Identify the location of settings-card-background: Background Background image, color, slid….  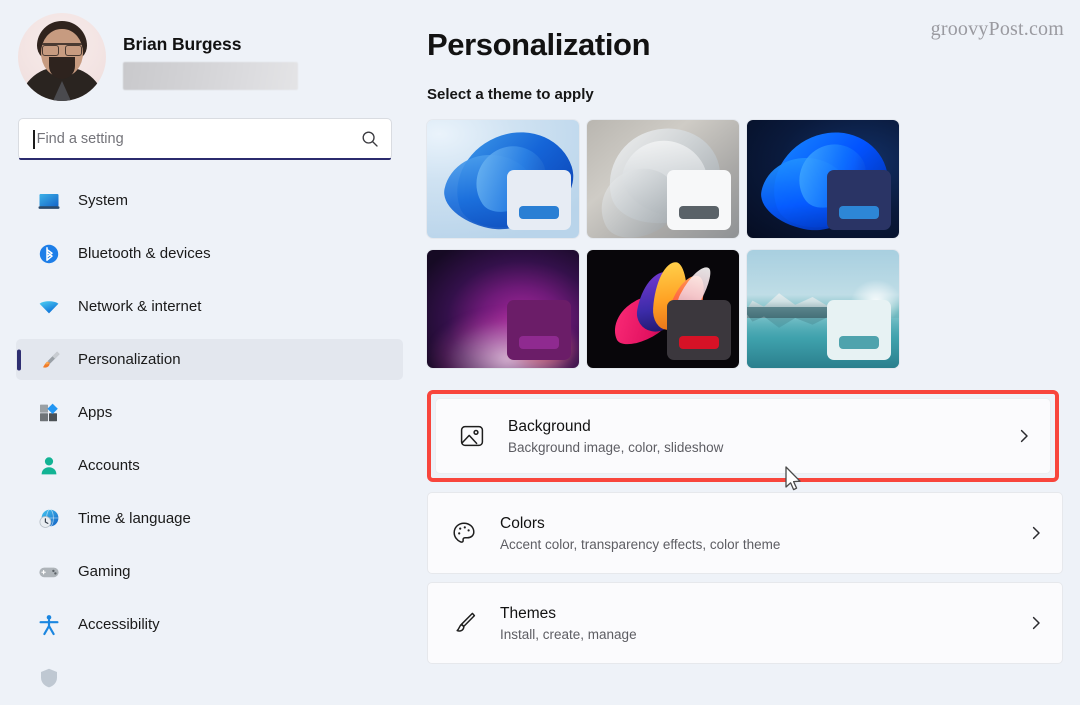
(743, 436).